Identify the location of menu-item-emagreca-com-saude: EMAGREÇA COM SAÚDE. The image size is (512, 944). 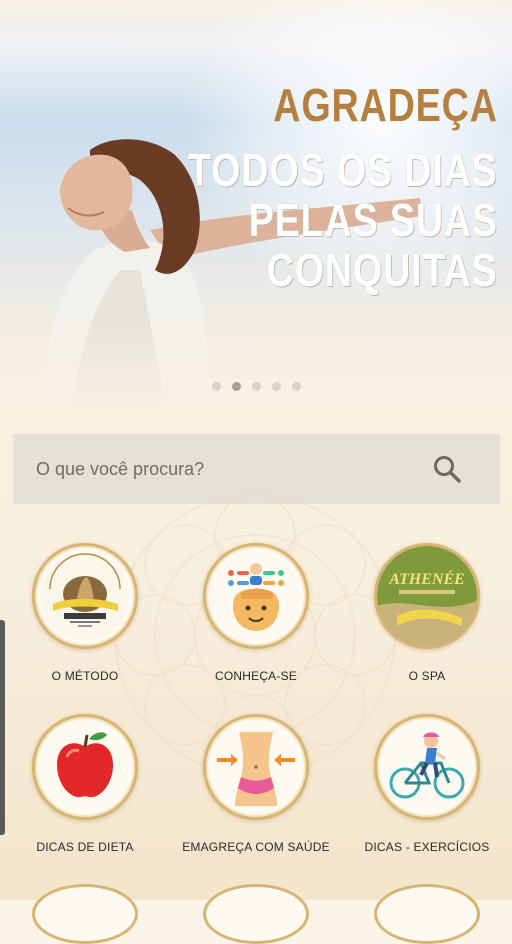
(256, 784).